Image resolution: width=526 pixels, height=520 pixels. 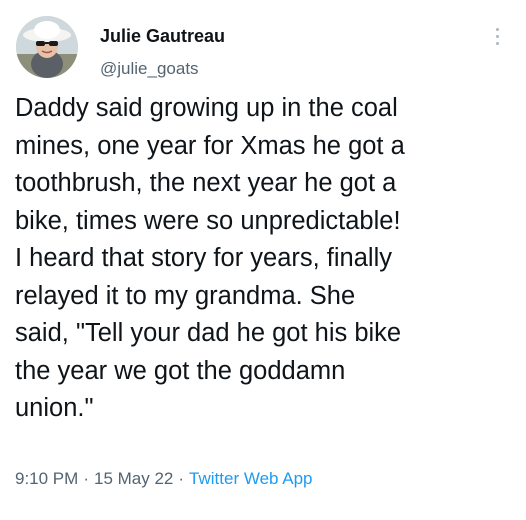 What do you see at coordinates (162, 52) in the screenshot?
I see `author-names: Julie Gautreau @julie_goats` at bounding box center [162, 52].